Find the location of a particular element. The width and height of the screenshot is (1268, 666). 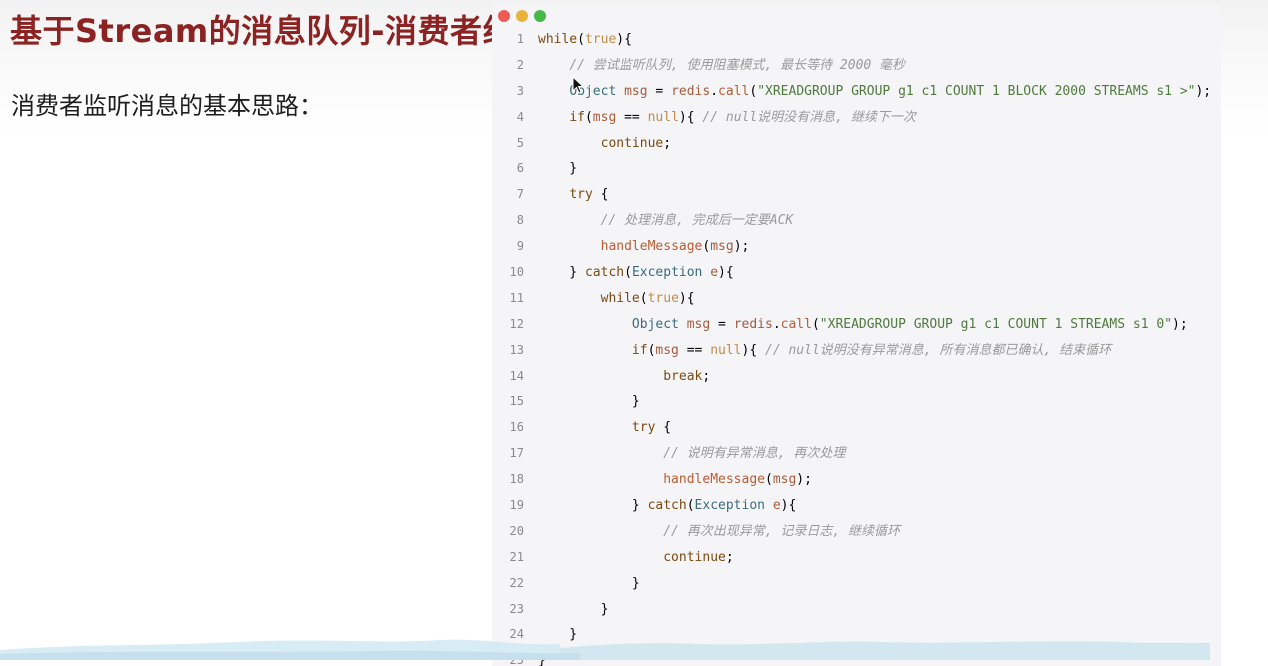

code-comment: // null说明没有消息, 继续下一次 is located at coordinates (809, 117).